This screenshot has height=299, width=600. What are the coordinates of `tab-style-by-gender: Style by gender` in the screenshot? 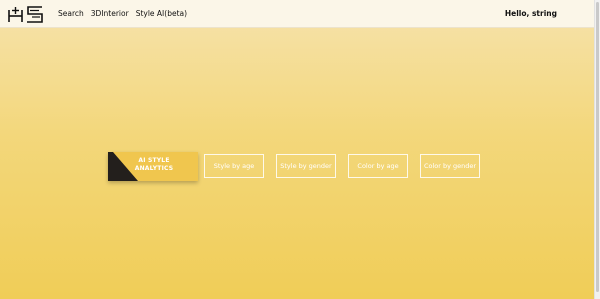 It's located at (306, 166).